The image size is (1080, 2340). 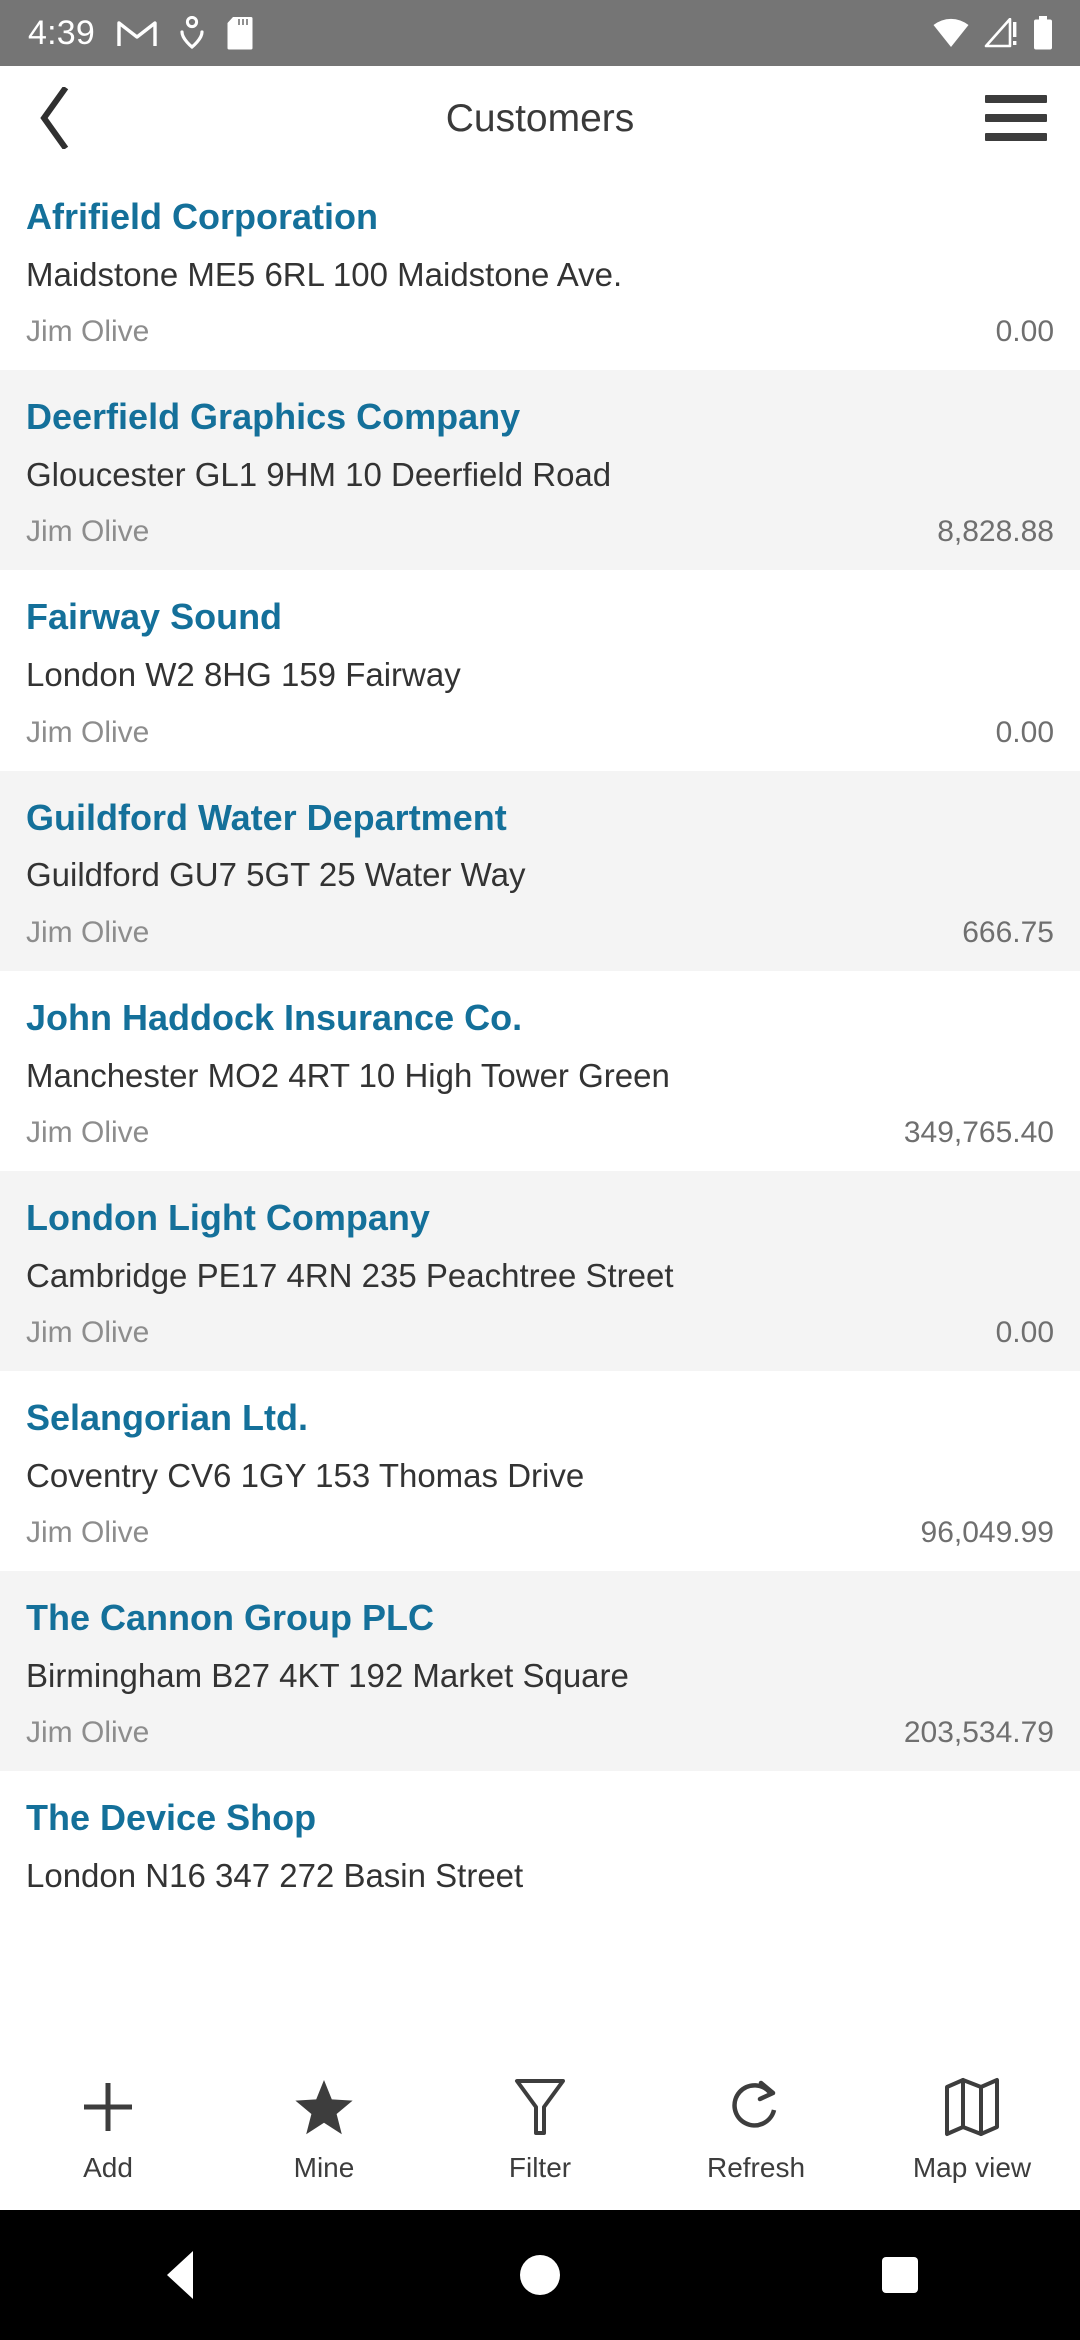 What do you see at coordinates (995, 532) in the screenshot?
I see `customer-balance-amount: 8,828.88` at bounding box center [995, 532].